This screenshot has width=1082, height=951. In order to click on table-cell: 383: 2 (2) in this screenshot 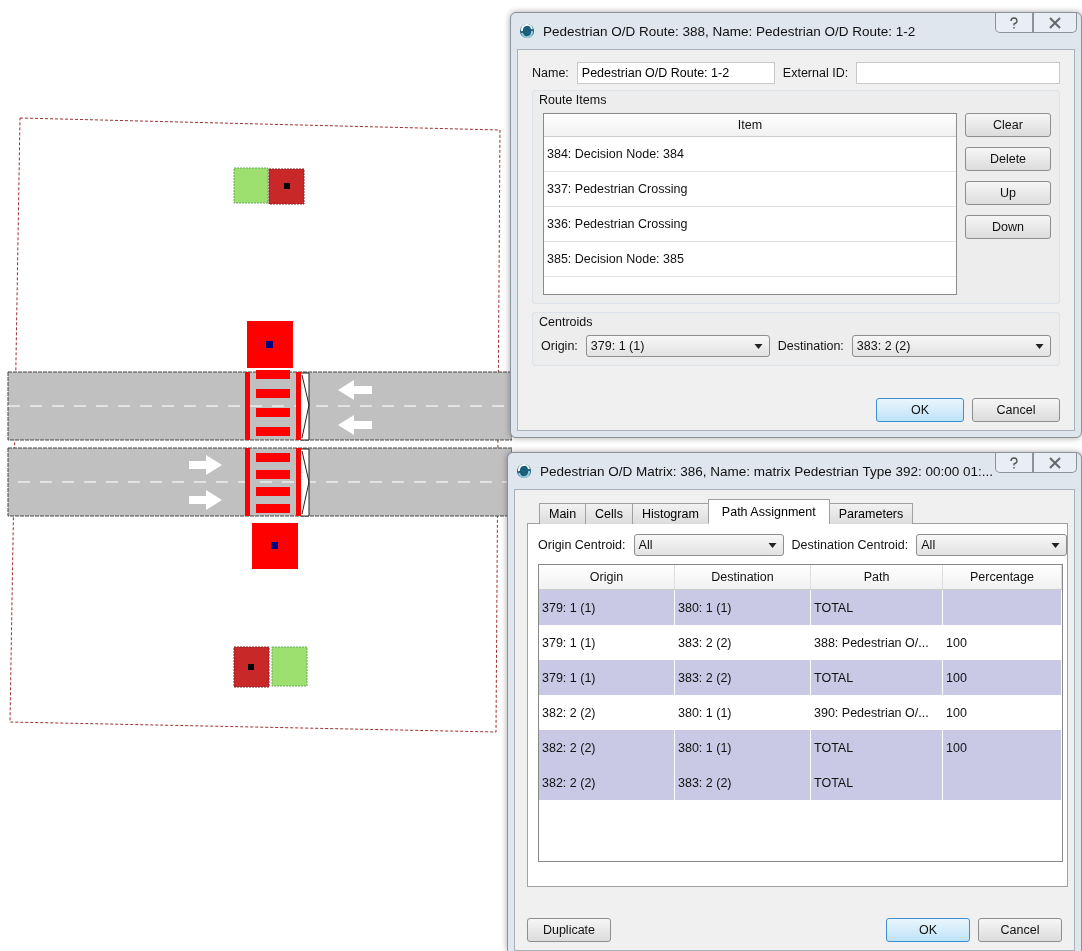, I will do `click(743, 782)`.